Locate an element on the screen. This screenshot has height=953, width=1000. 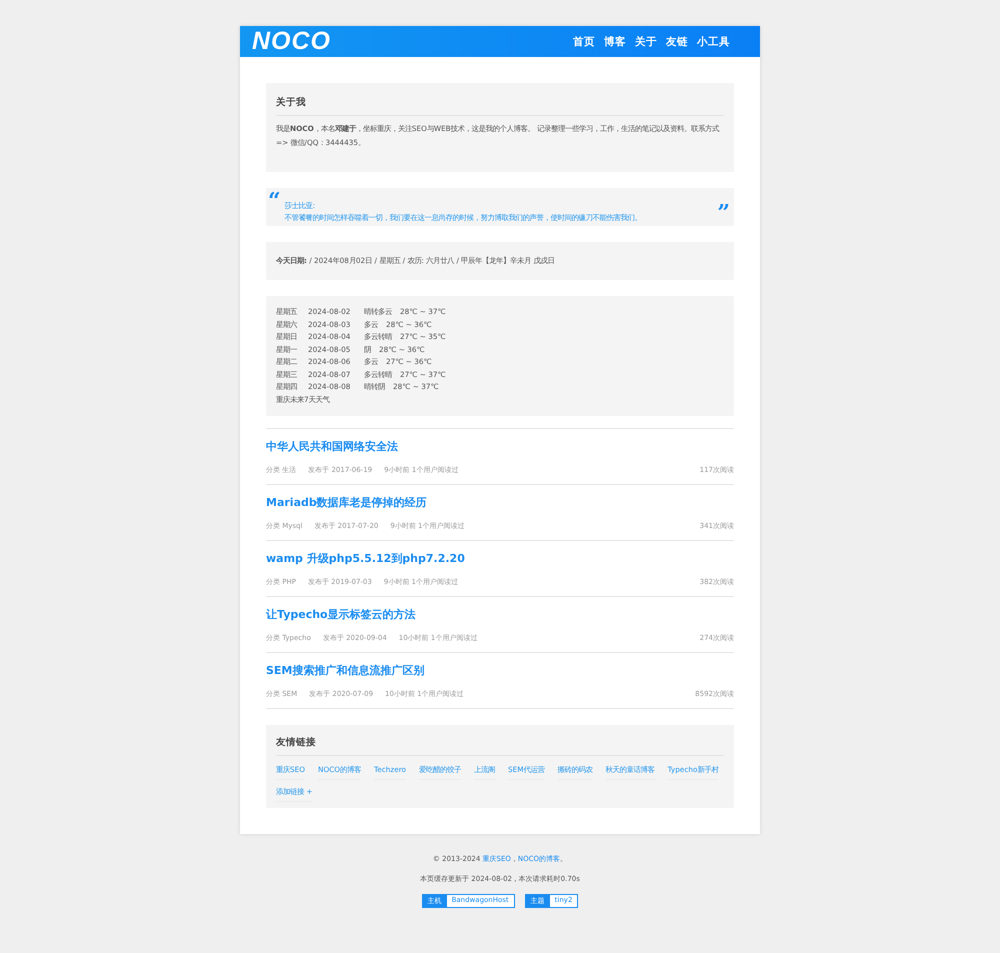
nav-link: 小工具 is located at coordinates (713, 41).